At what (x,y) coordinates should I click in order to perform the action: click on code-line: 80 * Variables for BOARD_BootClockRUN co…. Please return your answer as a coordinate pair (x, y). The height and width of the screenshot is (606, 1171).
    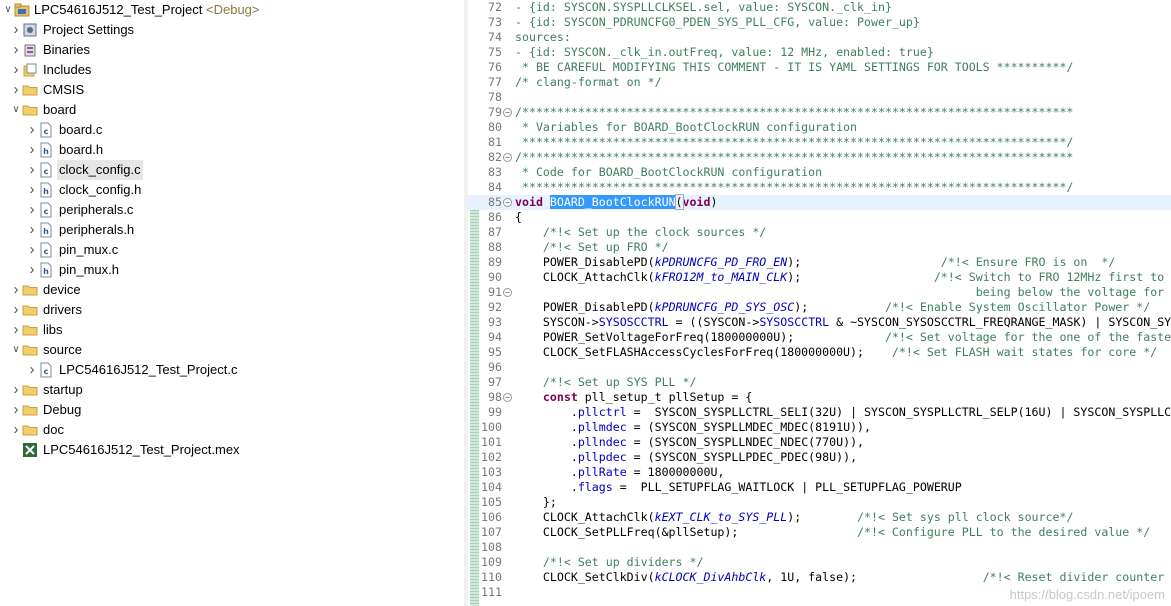
    Looking at the image, I should click on (819, 127).